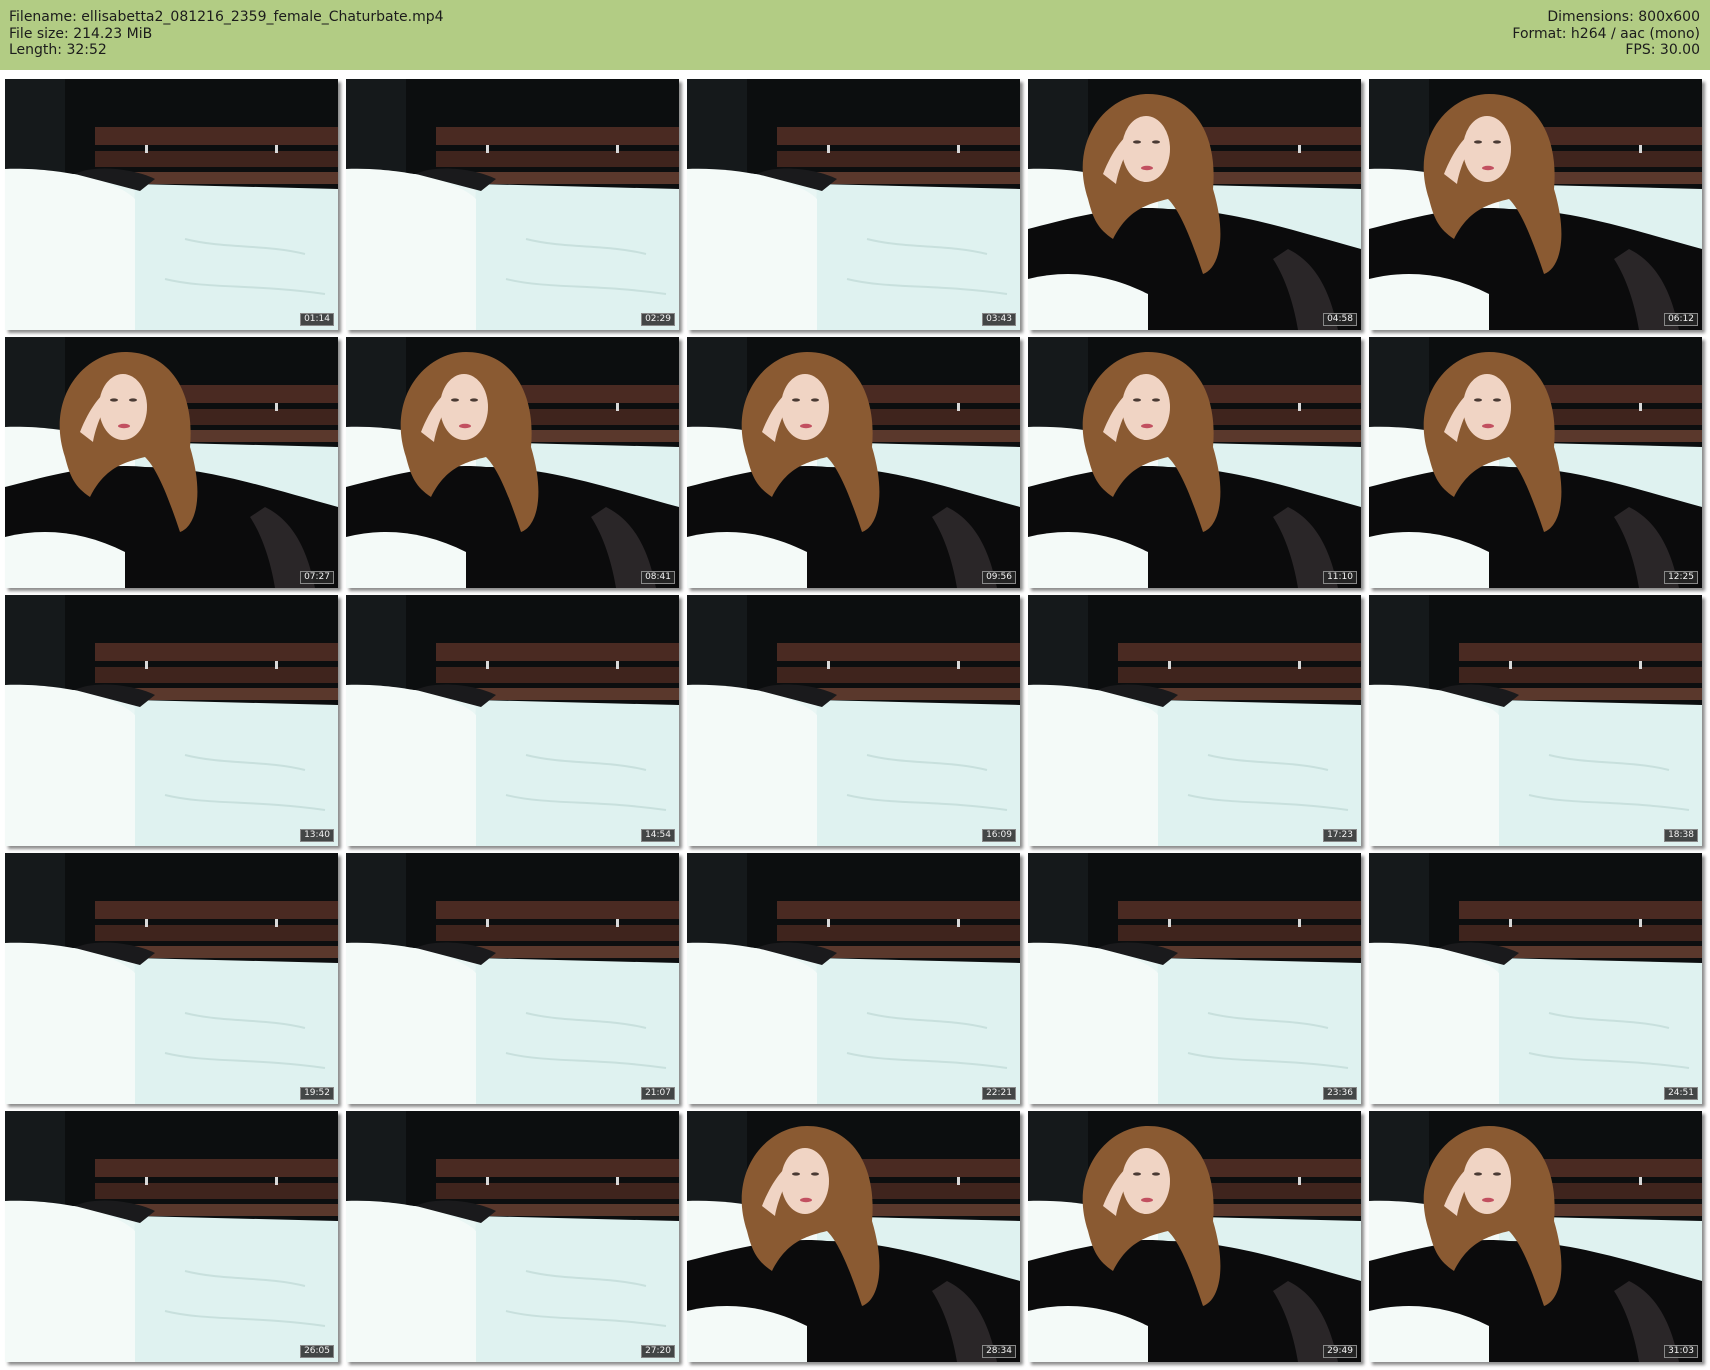 This screenshot has height=1370, width=1710. Describe the element at coordinates (317, 319) in the screenshot. I see `frame-timestamp: 01:14` at that location.